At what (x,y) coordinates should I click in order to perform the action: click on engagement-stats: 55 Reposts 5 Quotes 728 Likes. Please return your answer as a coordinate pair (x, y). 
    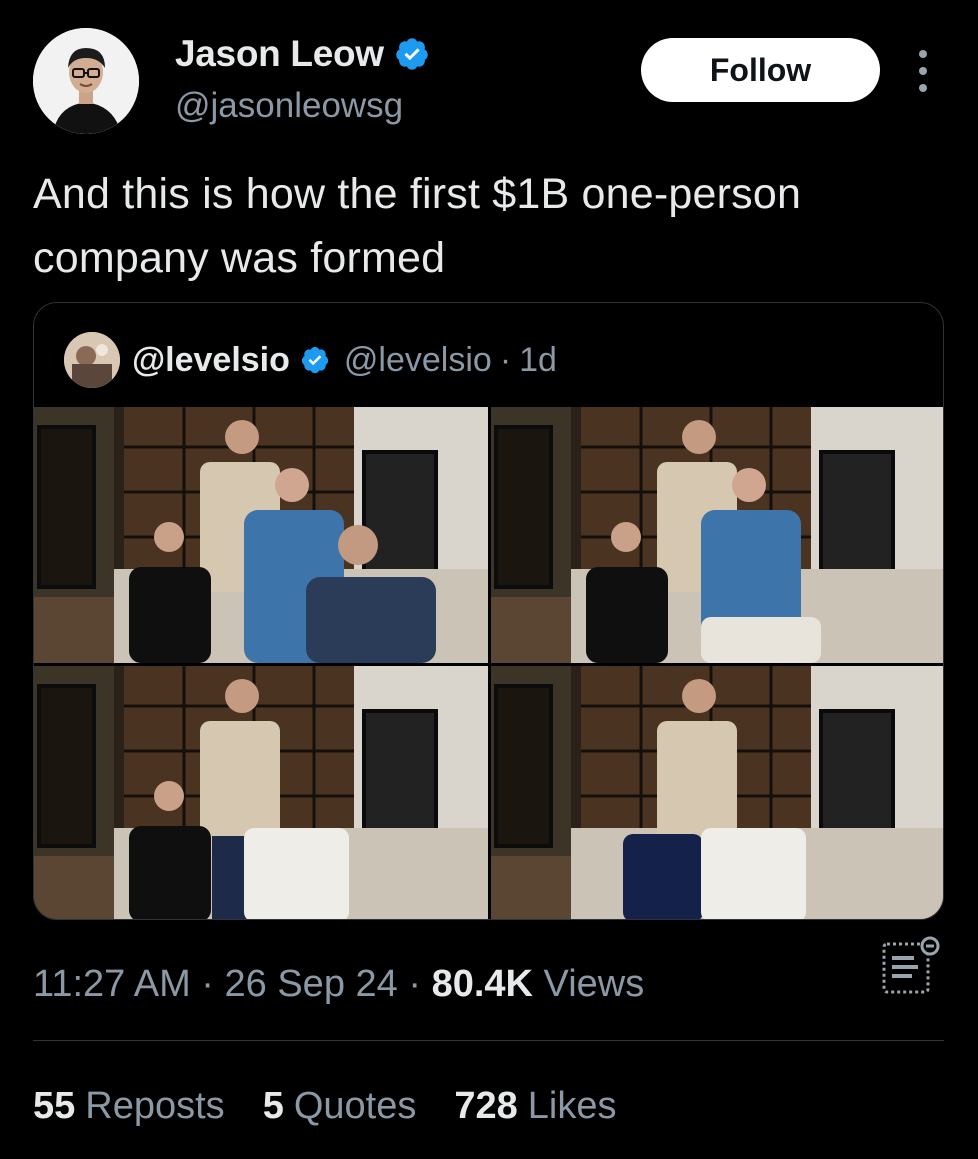
    Looking at the image, I should click on (324, 1106).